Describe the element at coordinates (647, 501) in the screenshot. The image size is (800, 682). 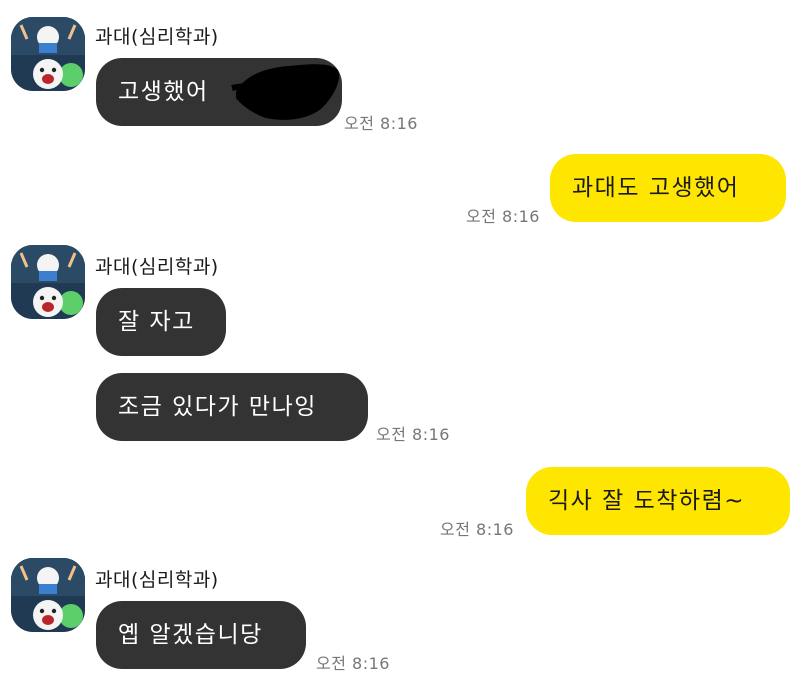
I see `message-text: 긱사 잘 도착하렴~` at that location.